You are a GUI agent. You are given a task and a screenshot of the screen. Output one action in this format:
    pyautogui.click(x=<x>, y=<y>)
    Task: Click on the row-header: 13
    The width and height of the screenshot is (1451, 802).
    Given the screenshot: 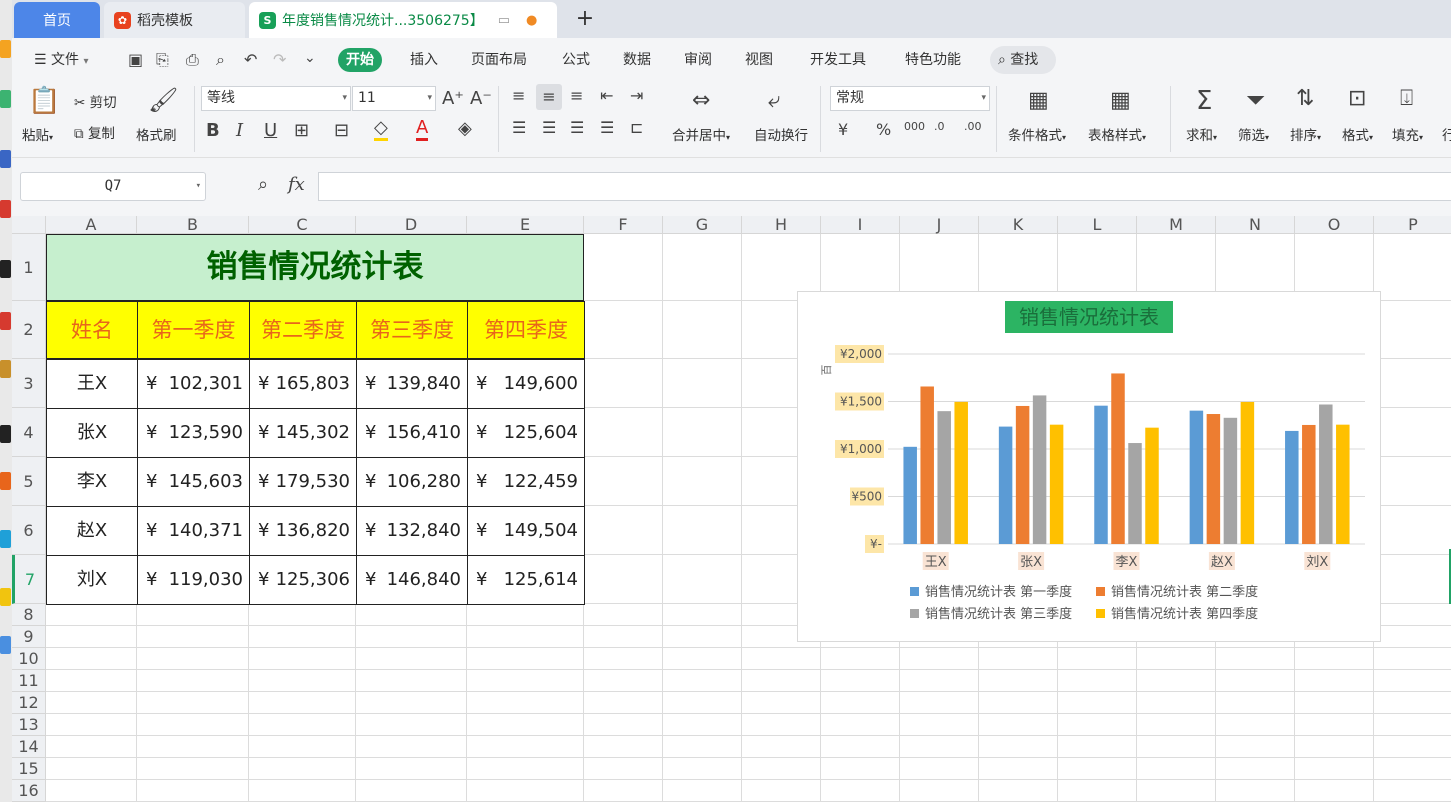 What is the action you would take?
    pyautogui.click(x=29, y=725)
    